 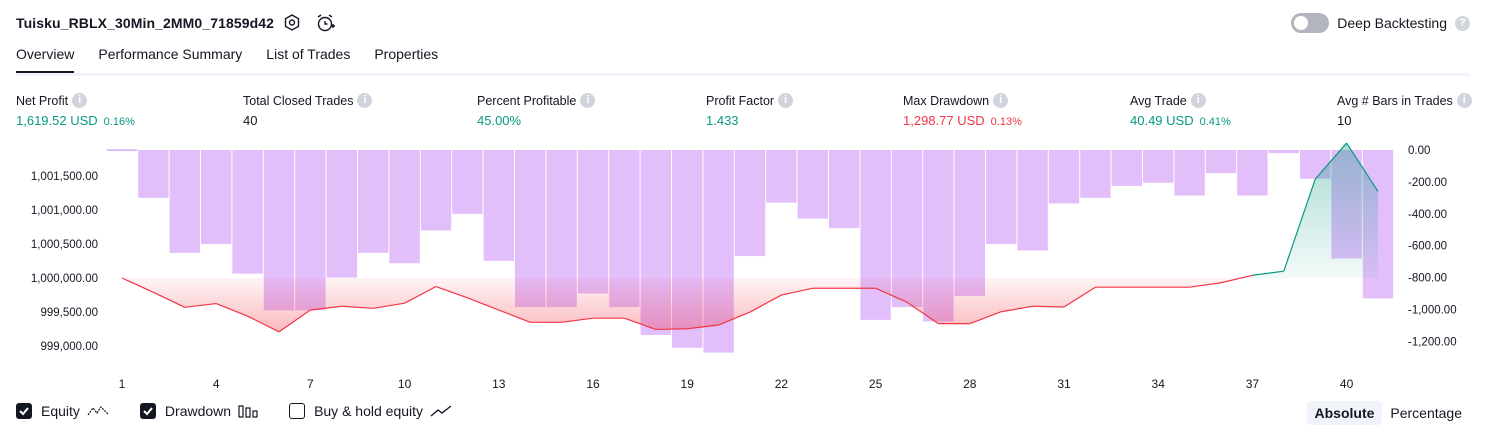 I want to click on right-axis-tick: -1,200.00, so click(x=1432, y=342).